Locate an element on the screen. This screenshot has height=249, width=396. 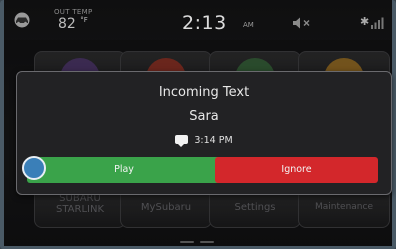
clock: 2:13 is located at coordinates (204, 23).